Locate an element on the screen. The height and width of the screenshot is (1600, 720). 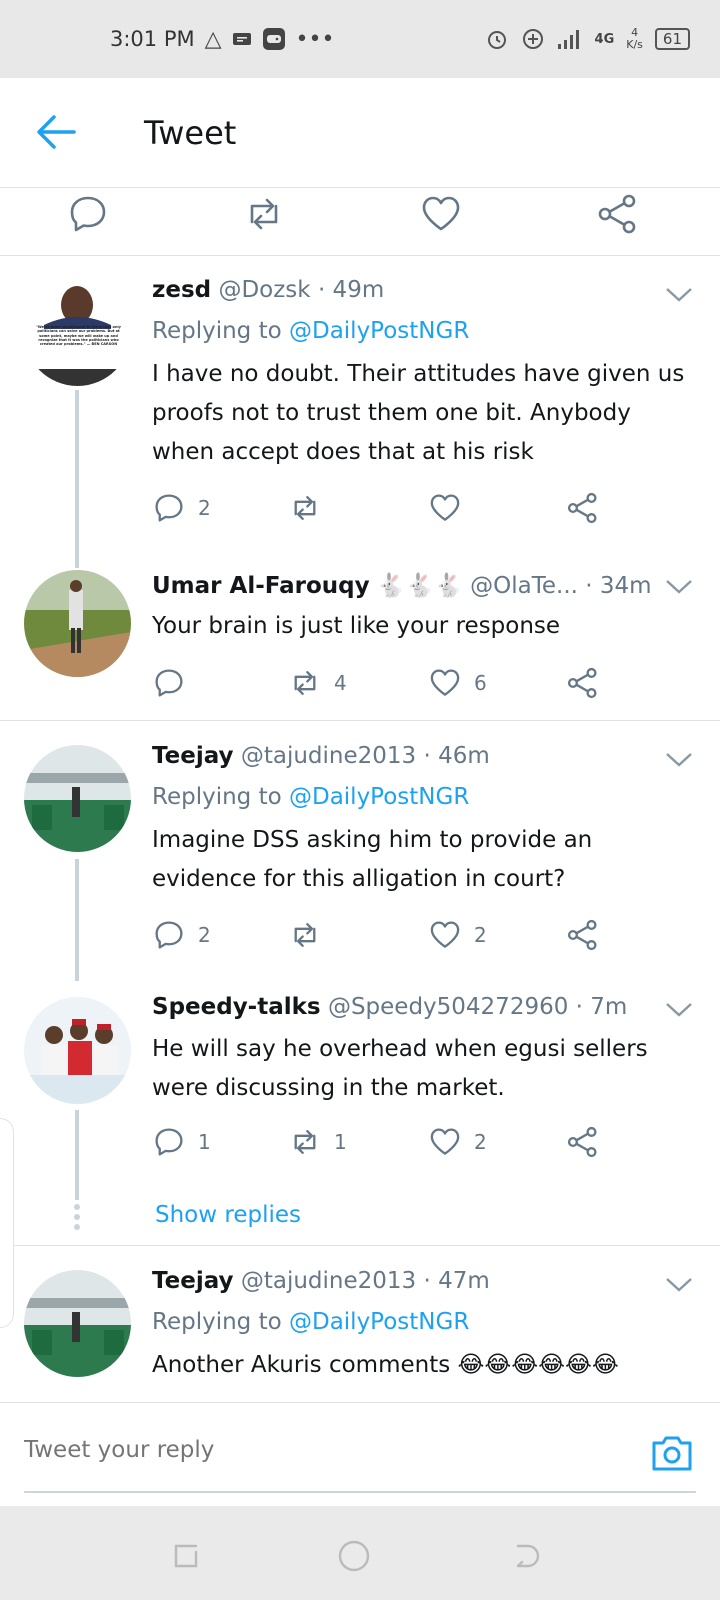
status-time: 3:01 PM is located at coordinates (152, 39).